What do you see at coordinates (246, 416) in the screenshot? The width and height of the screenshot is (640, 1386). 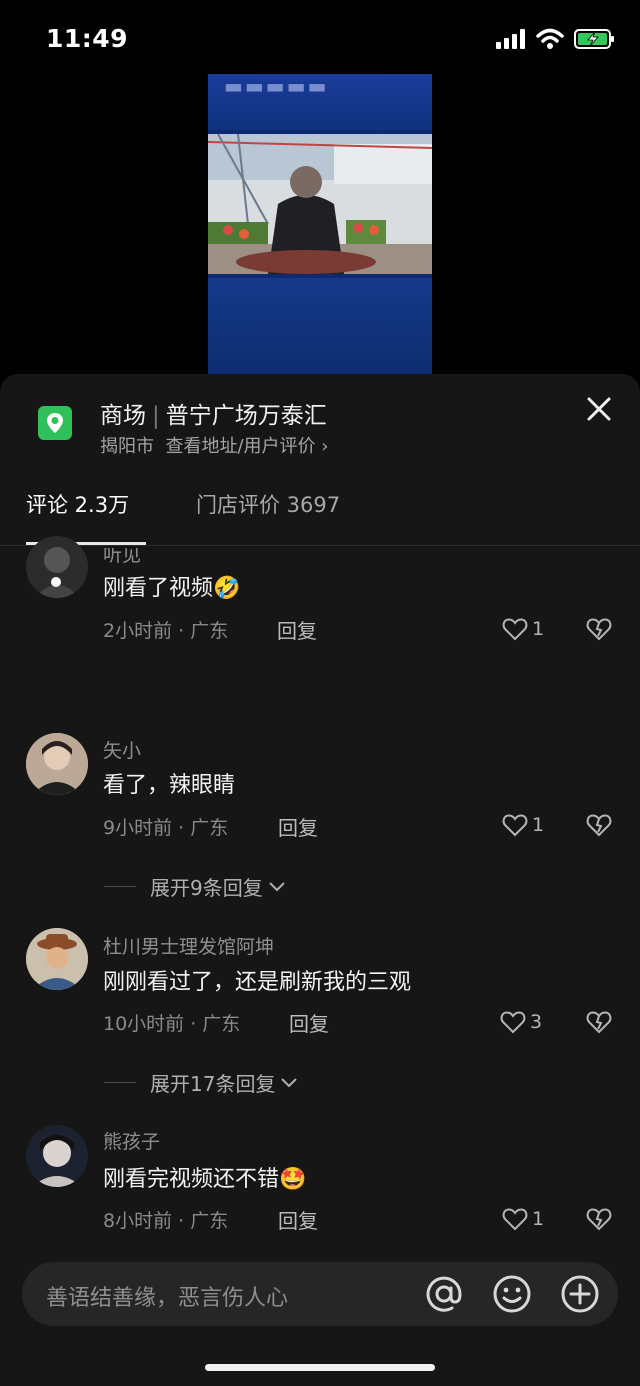 I see `poi-name: 普宁广场万泰汇` at bounding box center [246, 416].